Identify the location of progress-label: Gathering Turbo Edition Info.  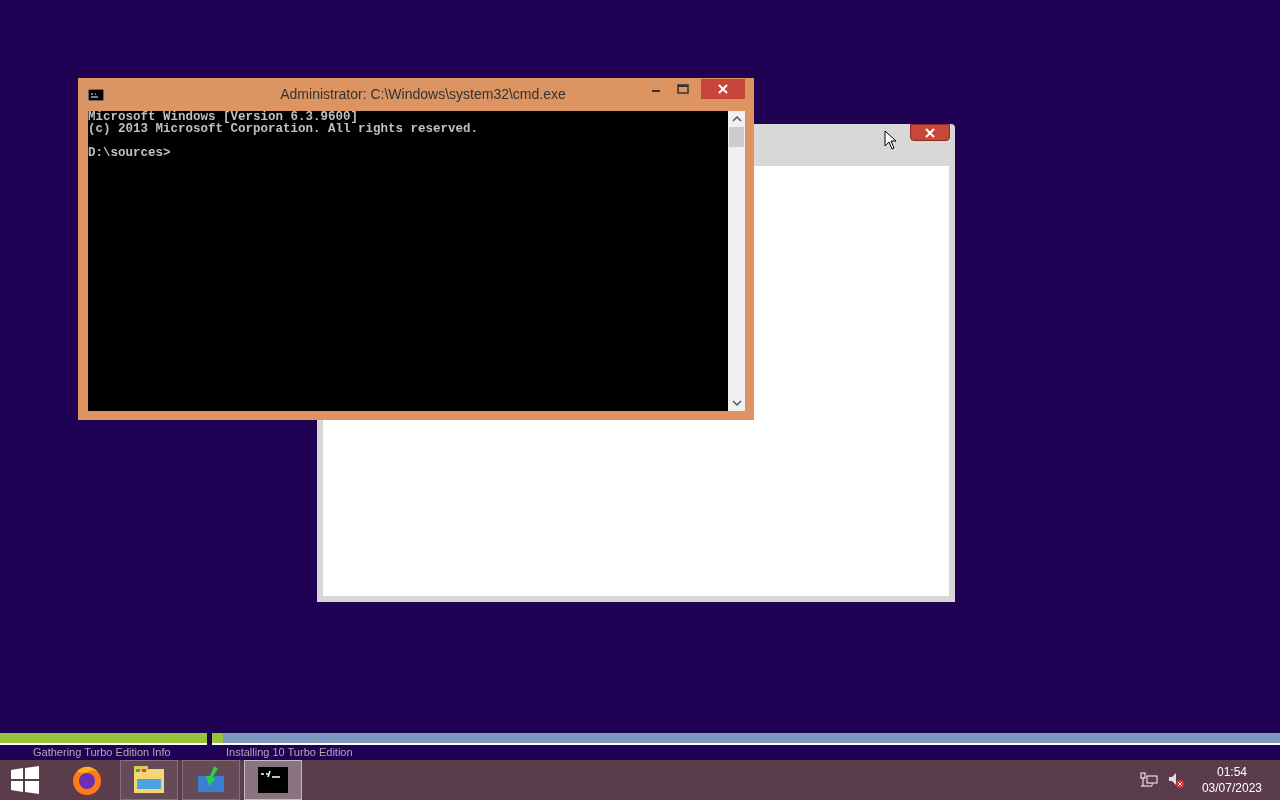
(102, 752).